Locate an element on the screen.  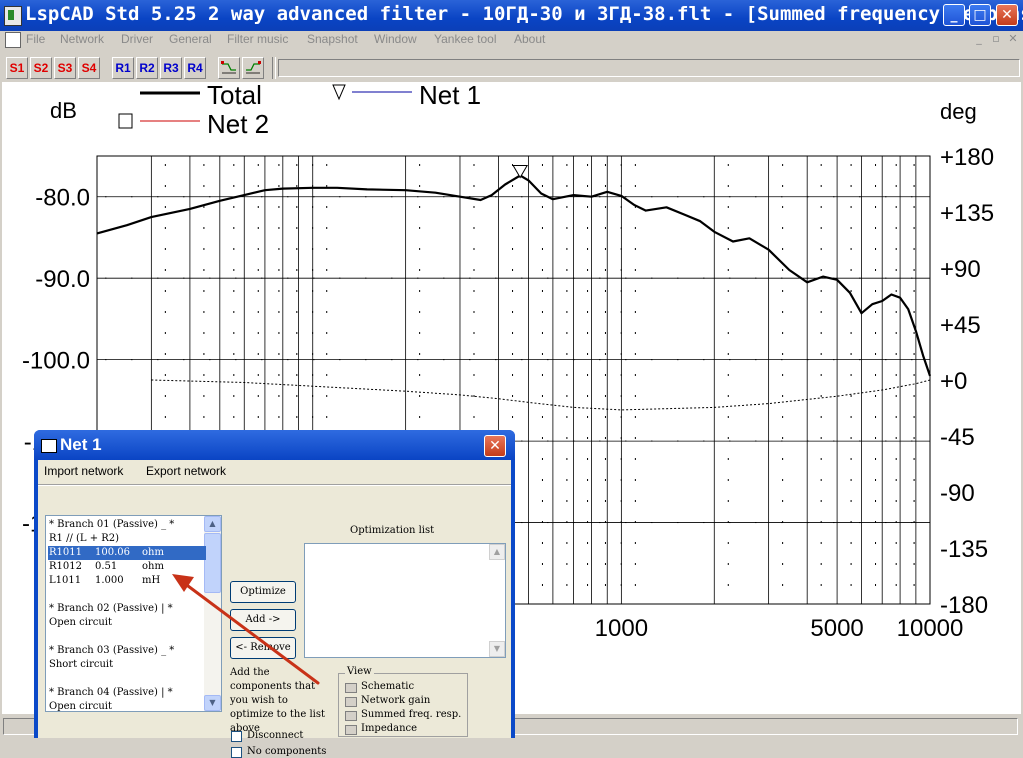
opt-scroll-up-icon: ▲ is located at coordinates (497, 552).